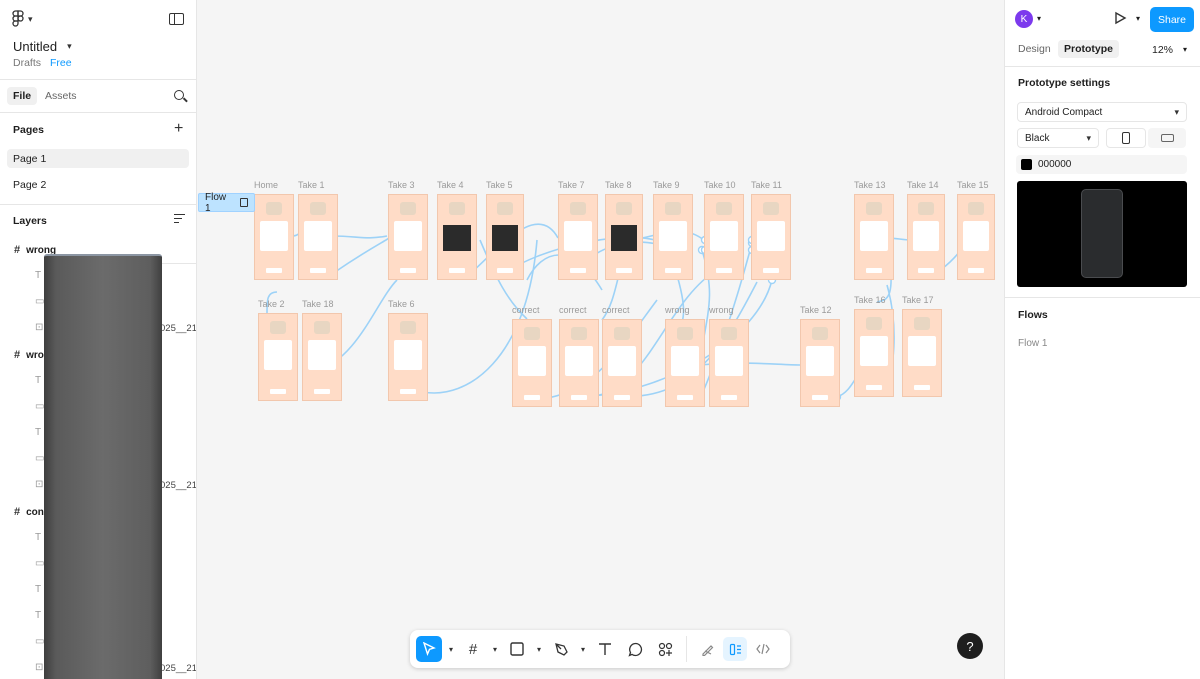  What do you see at coordinates (176, 19) in the screenshot?
I see `sidebar-toggle-icon` at bounding box center [176, 19].